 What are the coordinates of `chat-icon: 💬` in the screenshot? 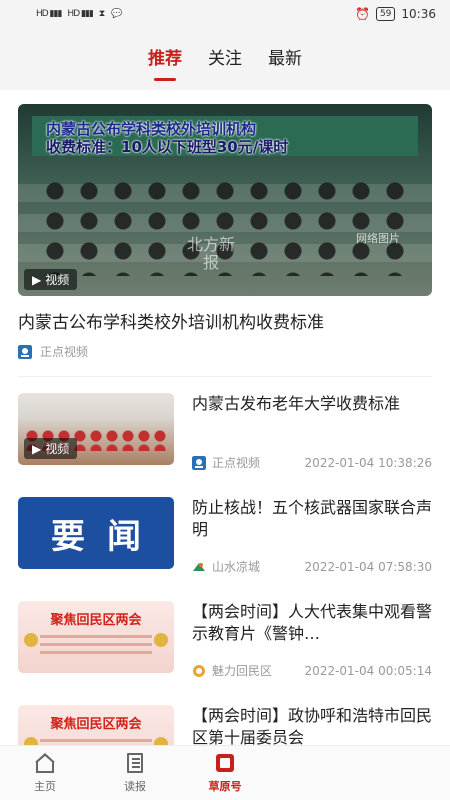 It's located at (117, 14).